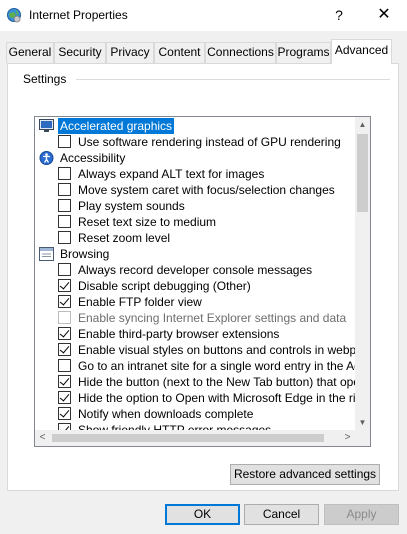  What do you see at coordinates (80, 52) in the screenshot?
I see `tab-security: Security` at bounding box center [80, 52].